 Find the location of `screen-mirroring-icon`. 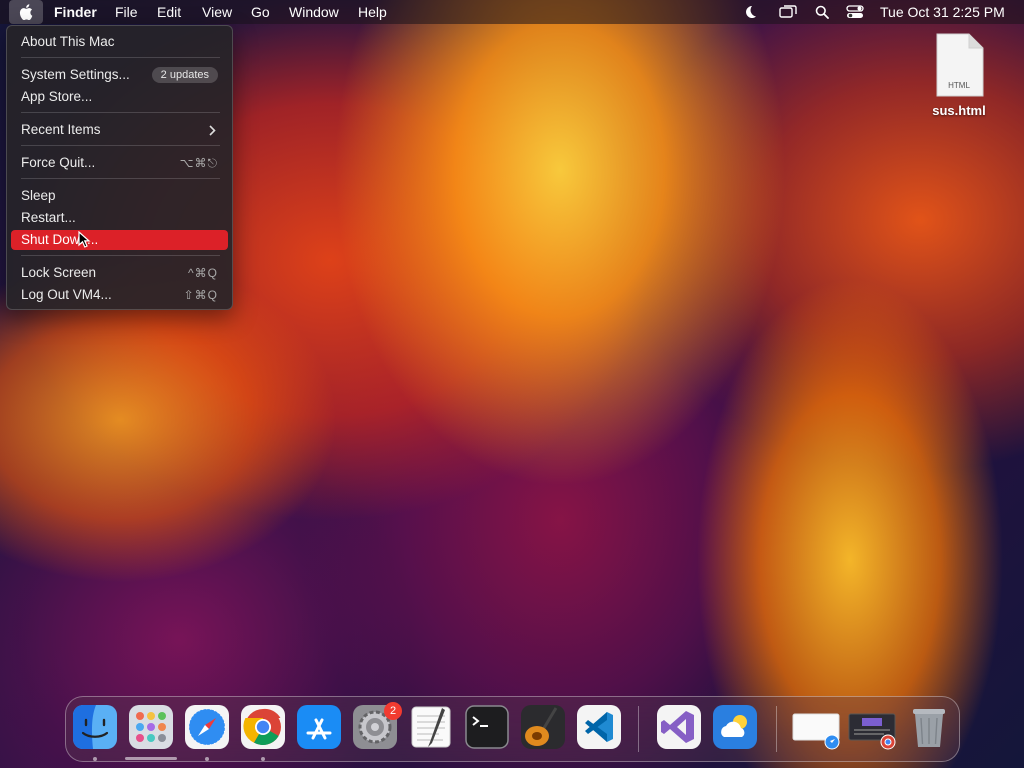

screen-mirroring-icon is located at coordinates (788, 12).